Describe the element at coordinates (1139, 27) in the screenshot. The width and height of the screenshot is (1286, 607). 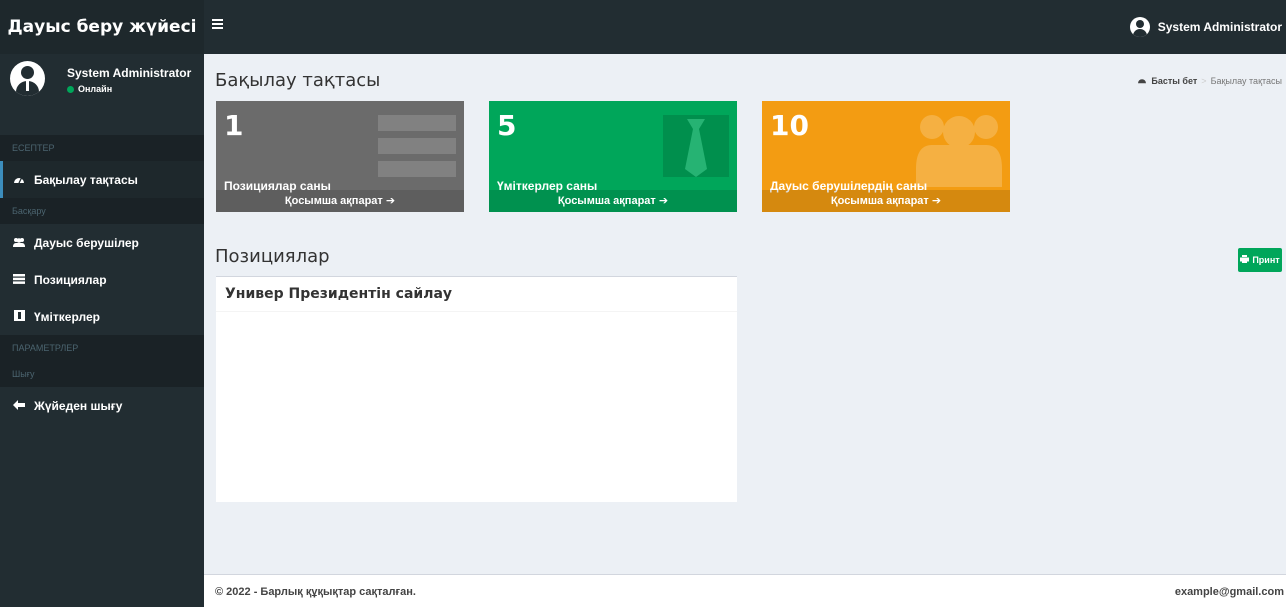
I see `user-avatar-icon` at that location.